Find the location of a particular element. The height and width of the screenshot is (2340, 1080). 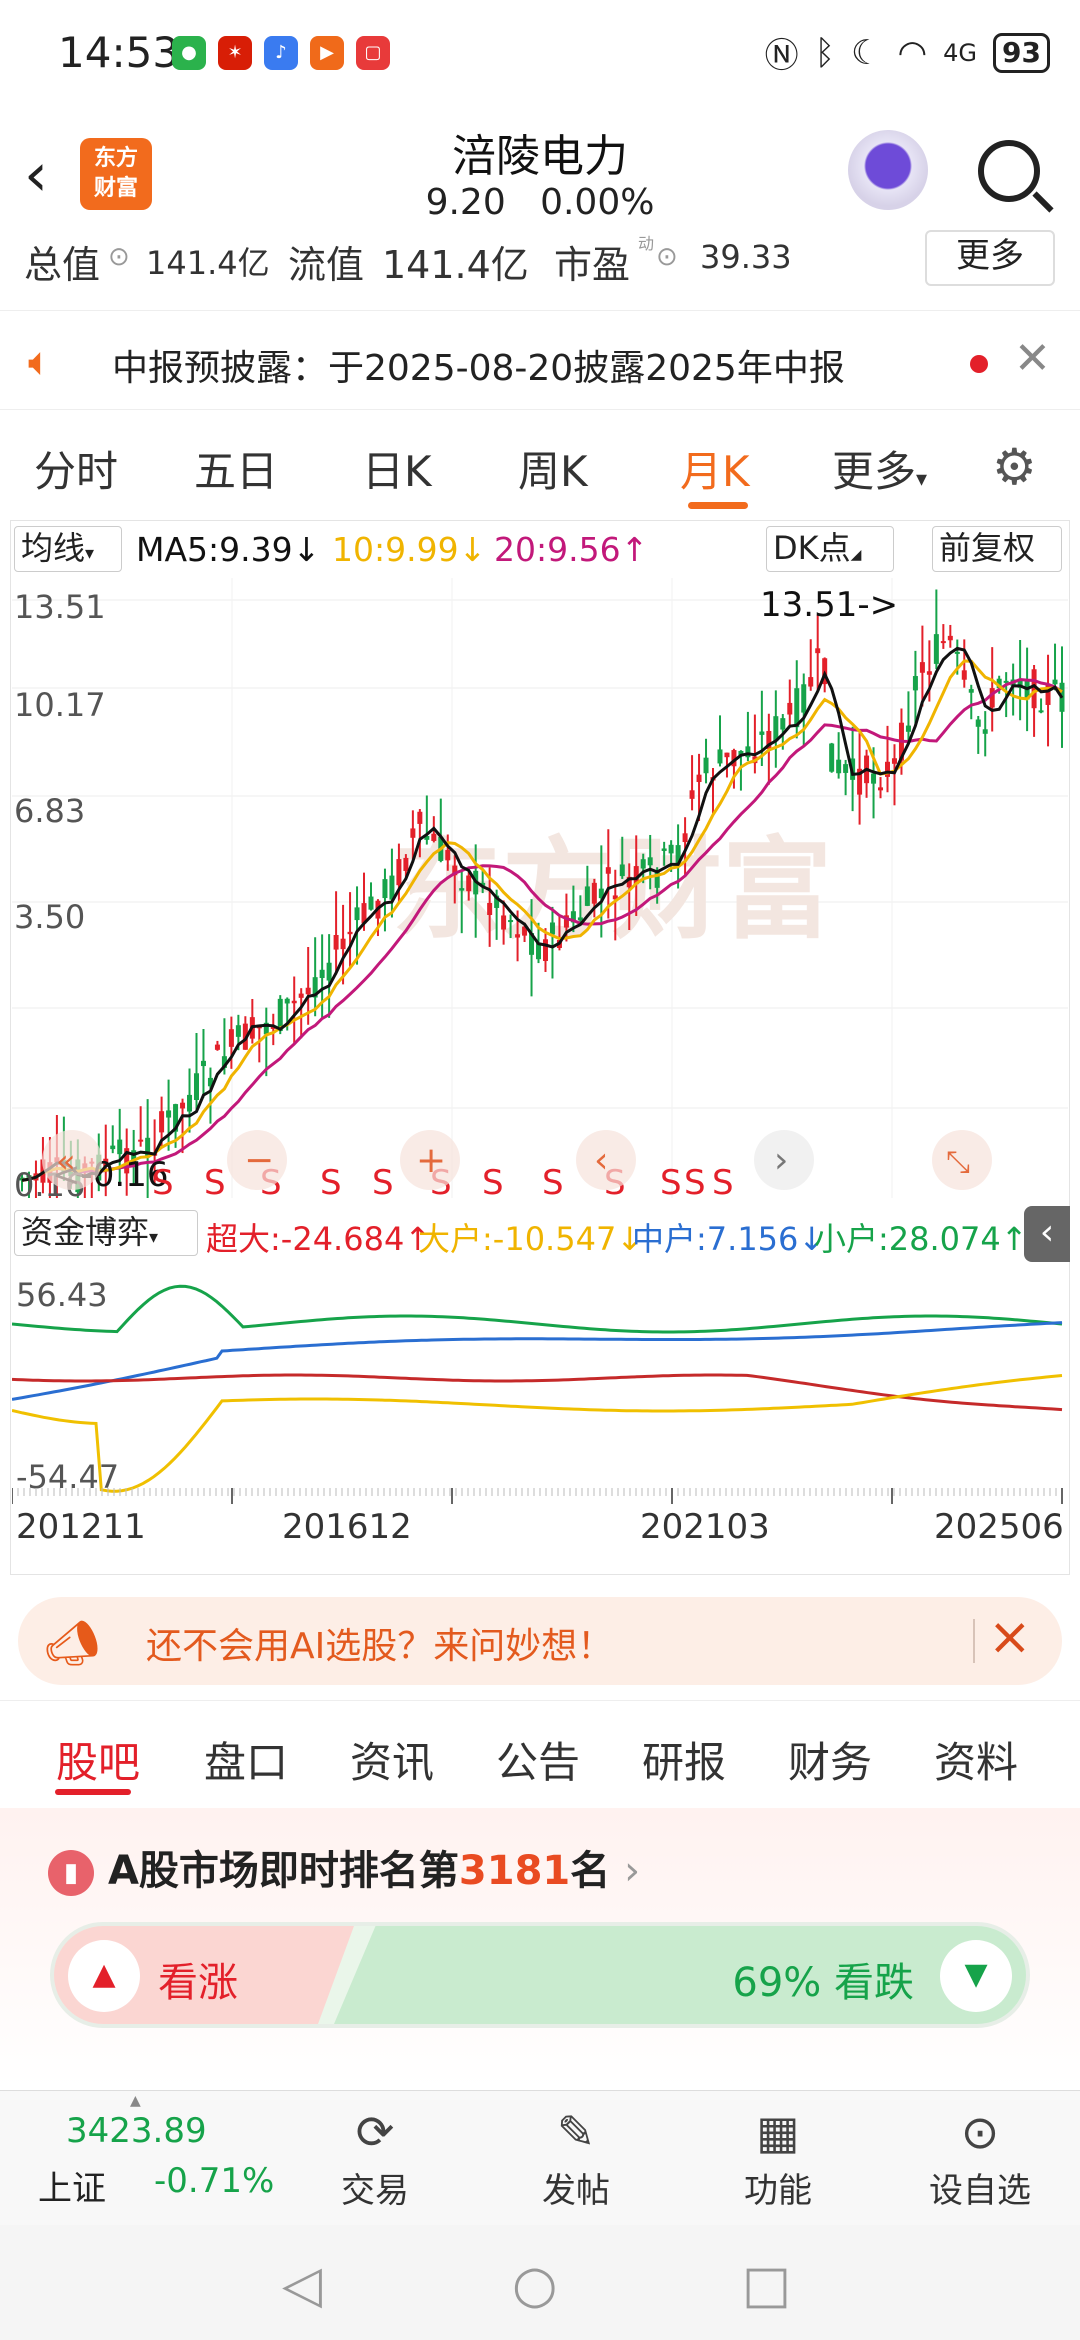

notice-bar: 🔈︎ 中报预披露：于2025-08-20披露2025年中报 ✕ is located at coordinates (540, 360).